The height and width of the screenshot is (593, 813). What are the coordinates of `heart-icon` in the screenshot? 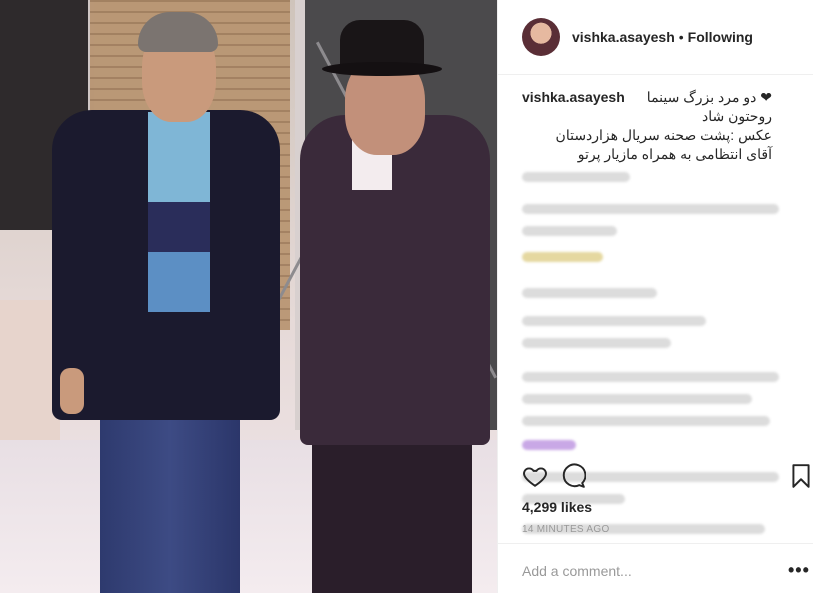 It's located at (535, 476).